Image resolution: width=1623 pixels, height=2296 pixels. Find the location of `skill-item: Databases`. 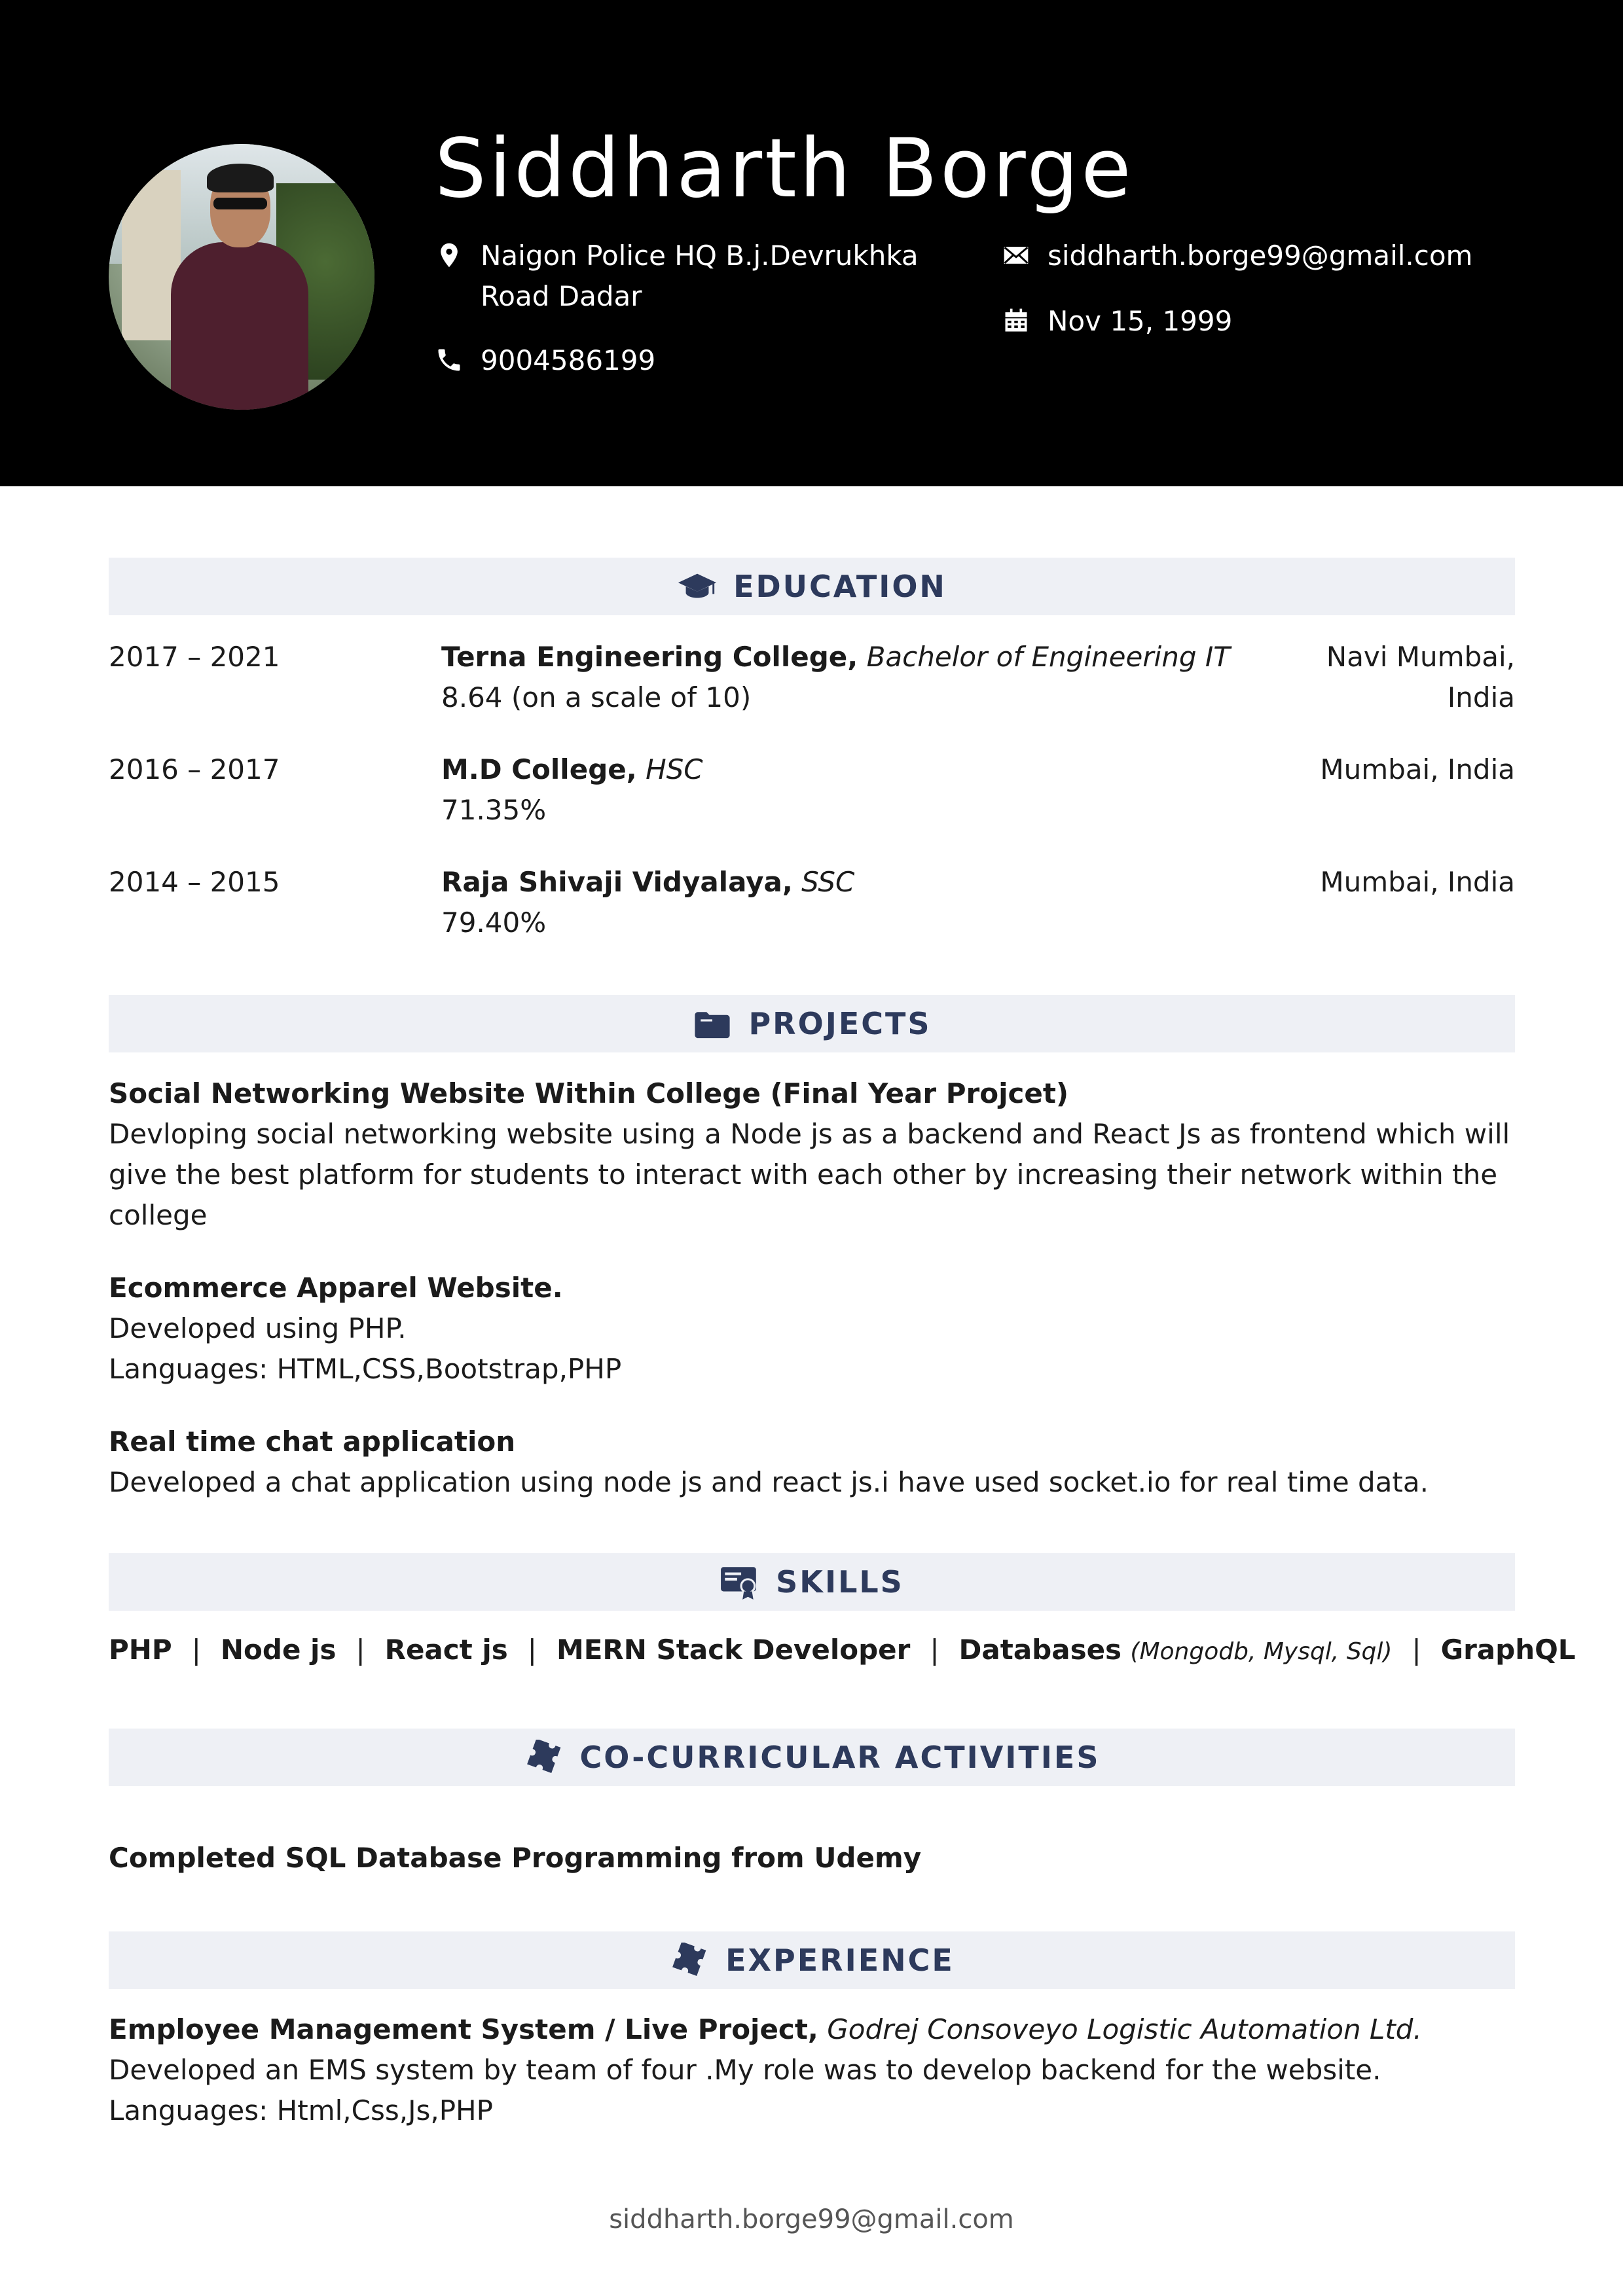

skill-item: Databases is located at coordinates (1040, 1650).